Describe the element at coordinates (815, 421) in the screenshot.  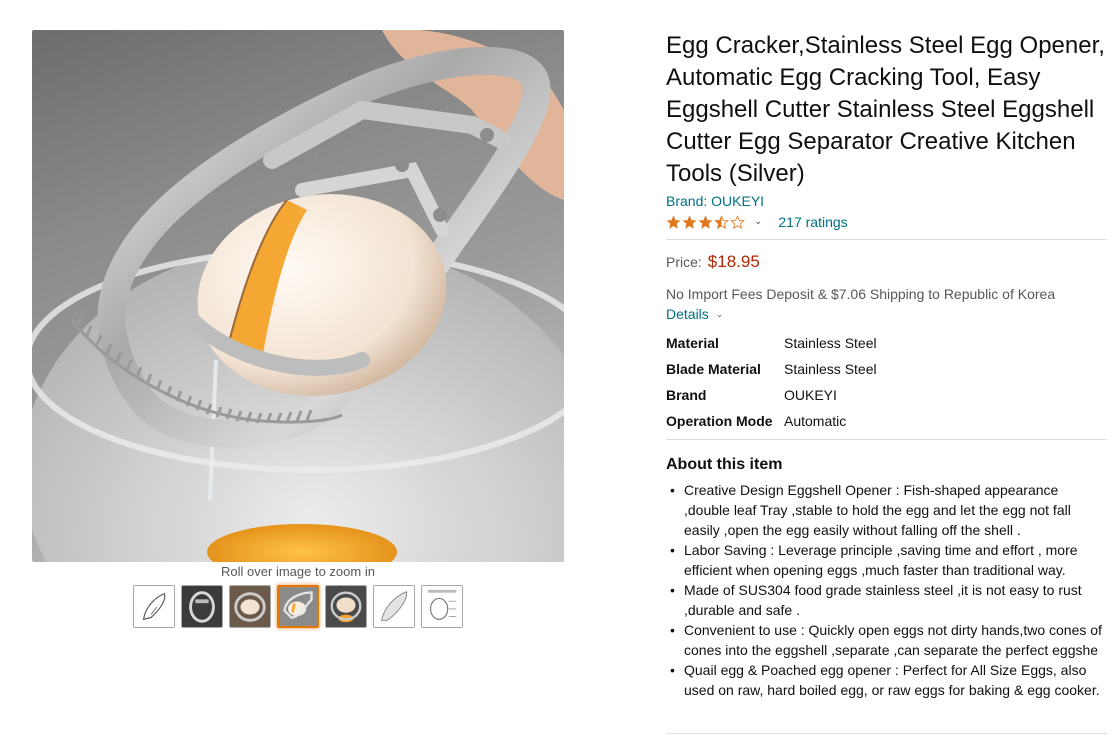
I see `spec-value: Automatic` at that location.